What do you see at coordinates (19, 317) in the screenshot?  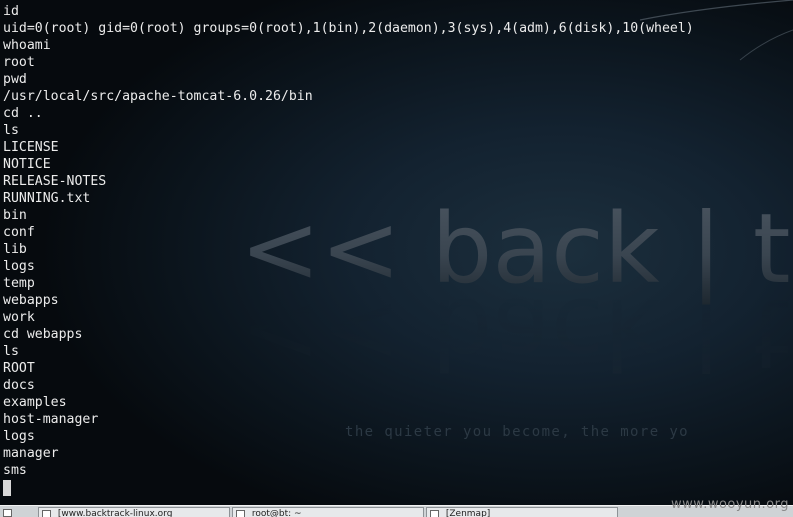 I see `terminal-line: work` at bounding box center [19, 317].